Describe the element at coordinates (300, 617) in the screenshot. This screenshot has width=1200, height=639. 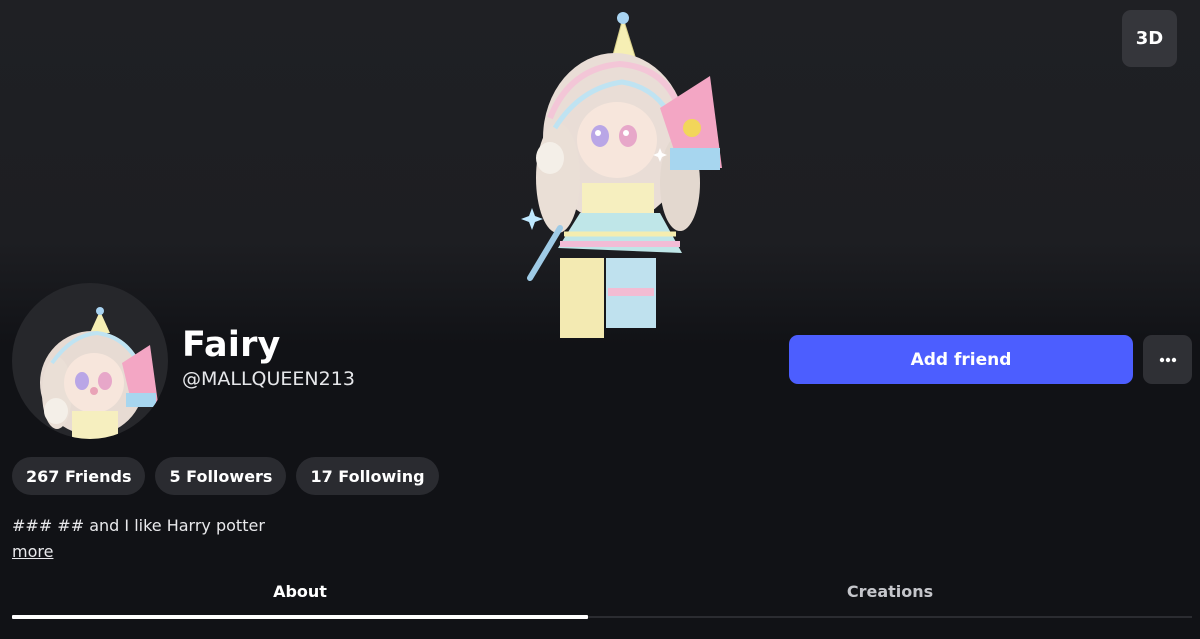
I see `active-tab-indicator` at that location.